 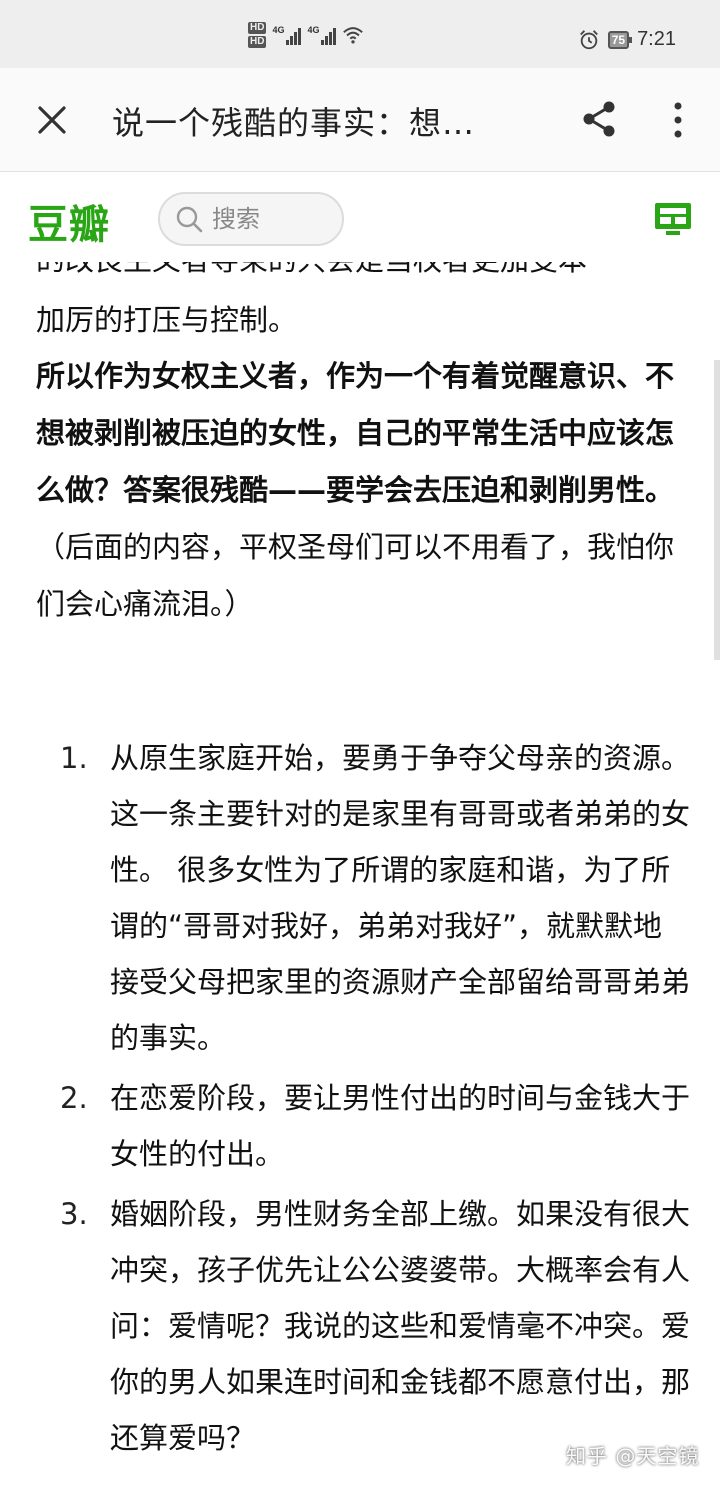 I want to click on normal-text: （后面的内容，平权圣母们可以不用看了，我怕你们会心痛流泪。）, so click(x=355, y=575).